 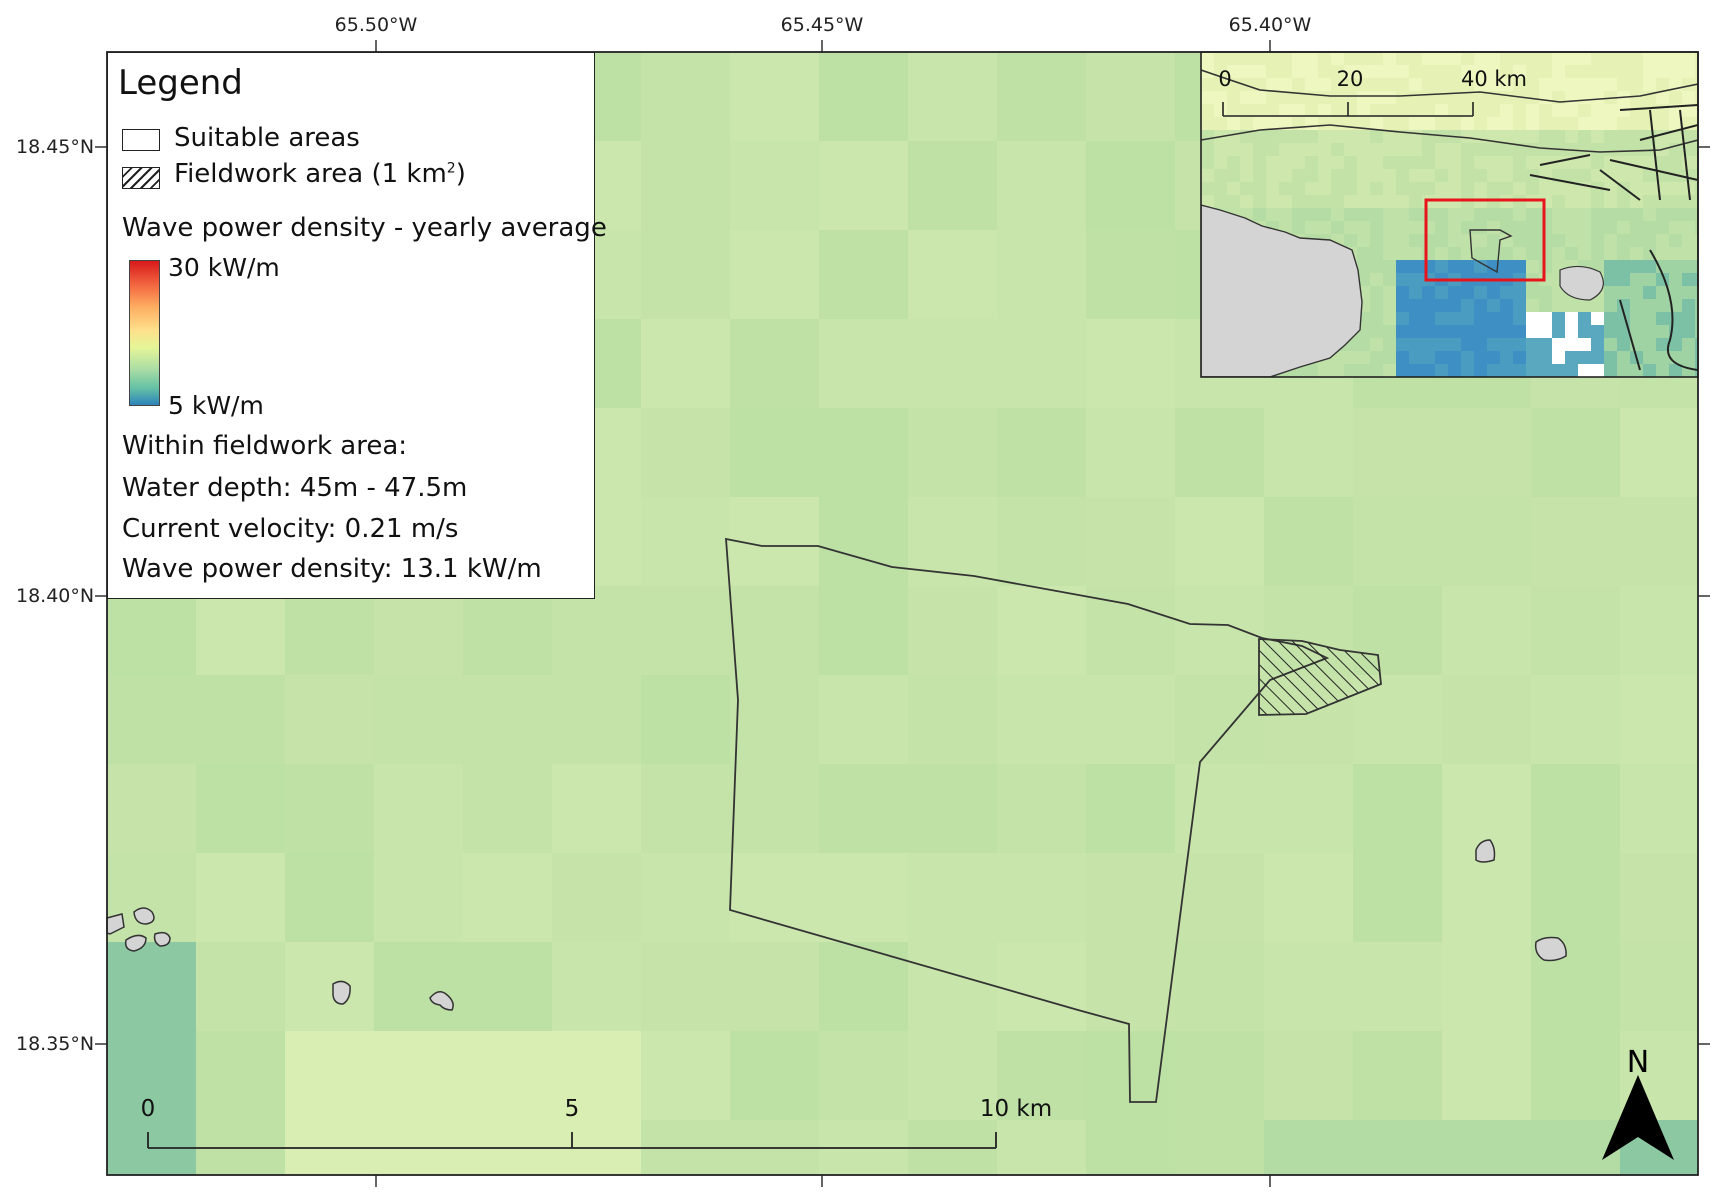 What do you see at coordinates (376, 25) in the screenshot?
I see `longitude-label: 65.50°W` at bounding box center [376, 25].